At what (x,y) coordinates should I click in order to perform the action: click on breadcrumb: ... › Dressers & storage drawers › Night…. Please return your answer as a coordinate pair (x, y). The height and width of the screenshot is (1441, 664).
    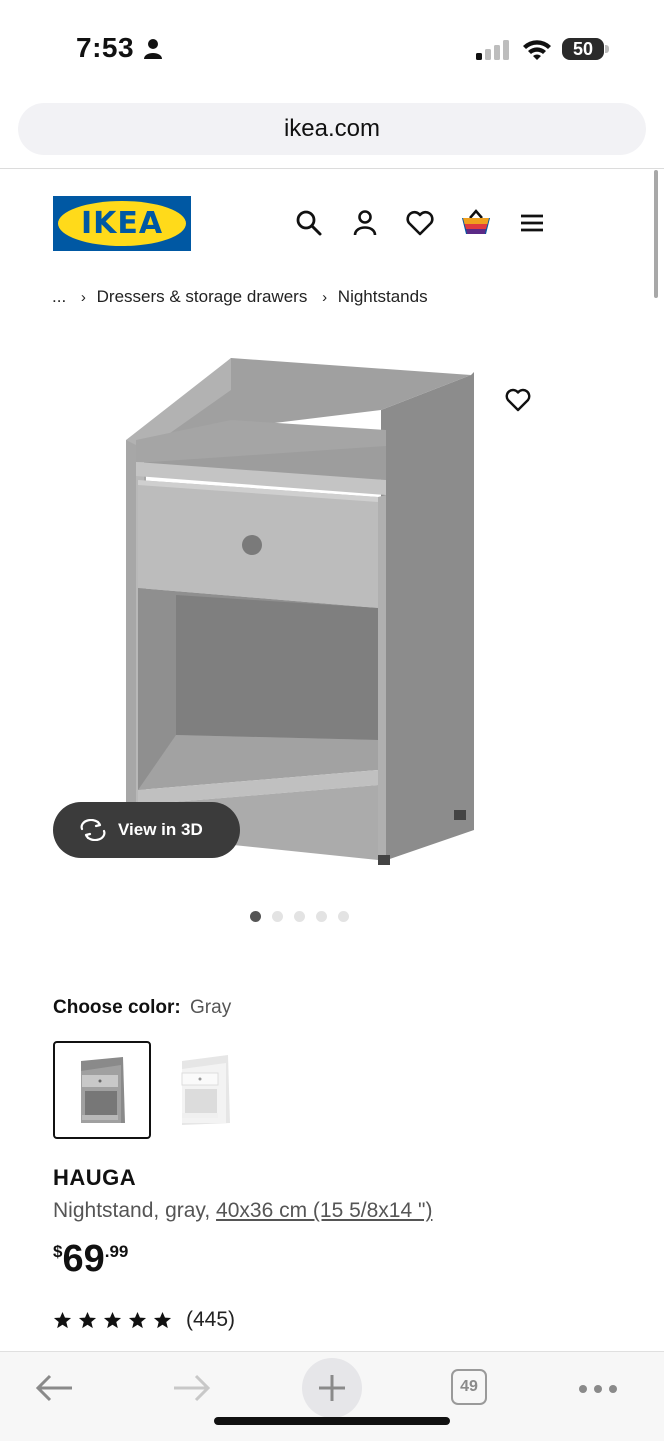
    Looking at the image, I should click on (240, 297).